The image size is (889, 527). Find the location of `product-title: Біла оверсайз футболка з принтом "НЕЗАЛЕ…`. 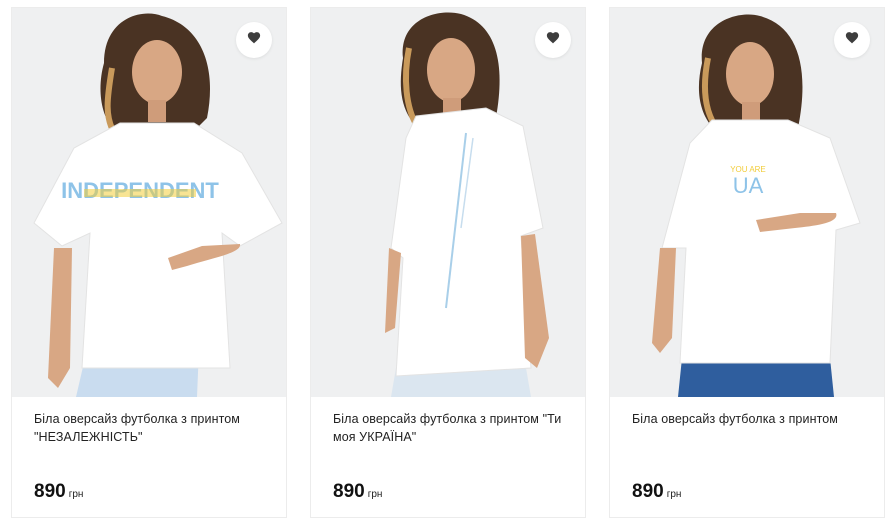

product-title: Біла оверсайз футболка з принтом "НЕЗАЛЕ… is located at coordinates (149, 428).